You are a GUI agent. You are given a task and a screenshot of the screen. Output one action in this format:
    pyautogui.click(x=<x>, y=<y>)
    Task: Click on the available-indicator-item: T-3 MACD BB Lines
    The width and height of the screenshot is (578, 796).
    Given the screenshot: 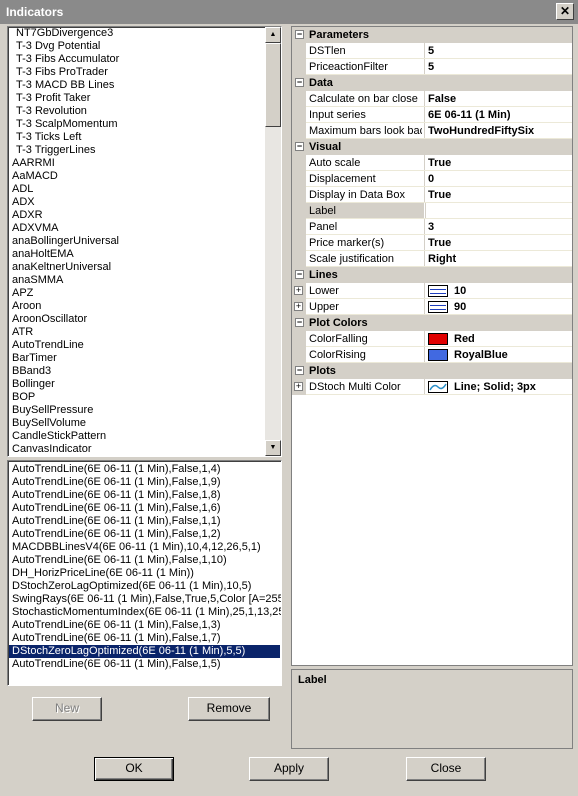 What is the action you would take?
    pyautogui.click(x=136, y=85)
    